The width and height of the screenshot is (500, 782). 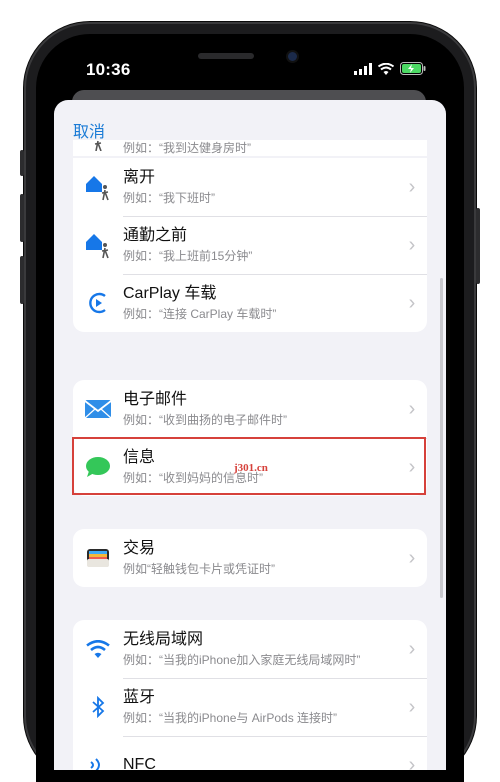 What do you see at coordinates (139, 177) in the screenshot?
I see `row-title: 离开` at bounding box center [139, 177].